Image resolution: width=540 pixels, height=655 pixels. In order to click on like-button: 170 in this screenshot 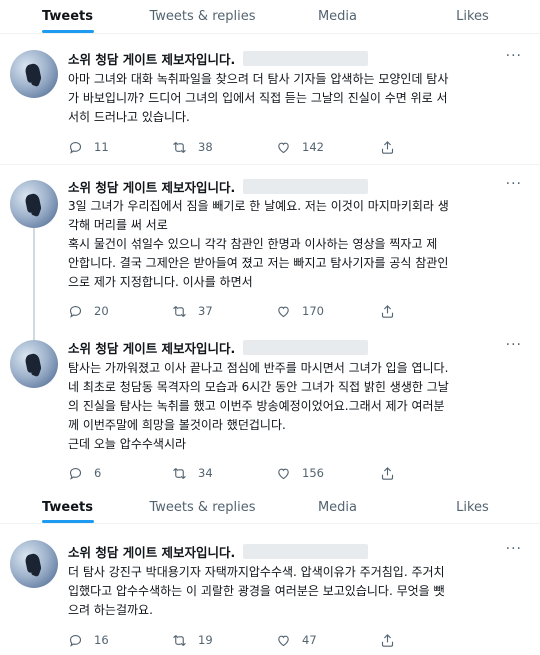, I will do `click(328, 311)`.